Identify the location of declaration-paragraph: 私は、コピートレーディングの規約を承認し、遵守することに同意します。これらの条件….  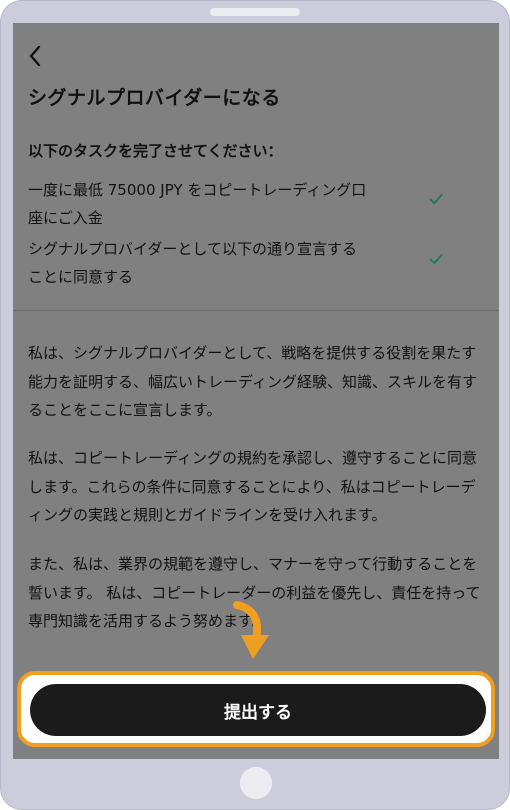
(252, 486).